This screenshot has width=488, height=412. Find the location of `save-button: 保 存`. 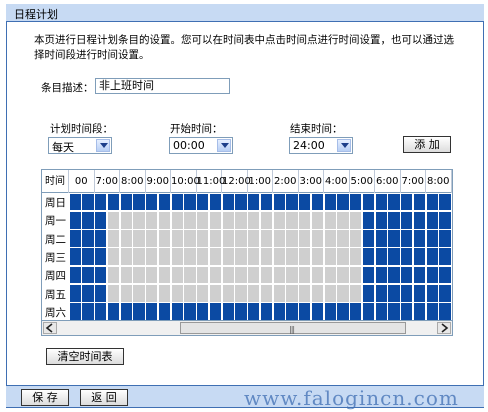

save-button: 保 存 is located at coordinates (45, 397).